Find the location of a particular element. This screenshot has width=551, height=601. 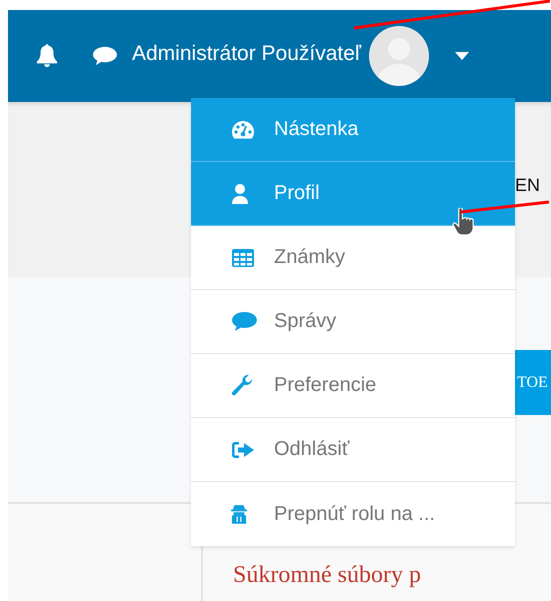

messages-icon is located at coordinates (105, 56).